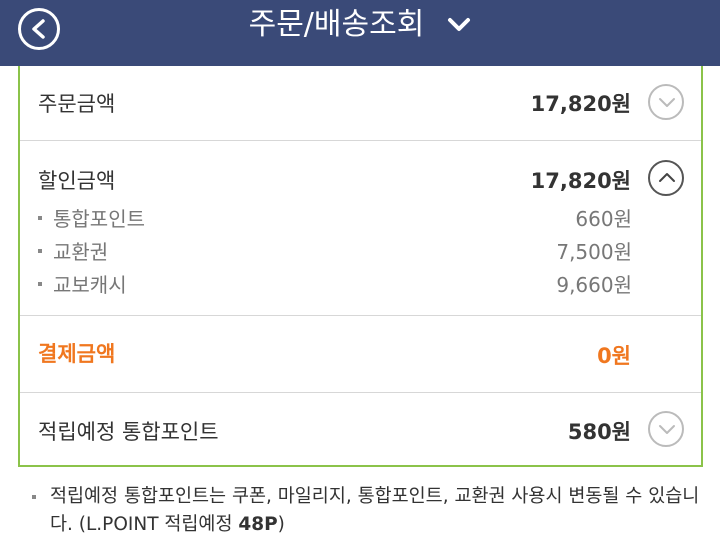 Image resolution: width=720 pixels, height=553 pixels. Describe the element at coordinates (360, 354) in the screenshot. I see `payment-amount-row: 결제금액 0원` at that location.